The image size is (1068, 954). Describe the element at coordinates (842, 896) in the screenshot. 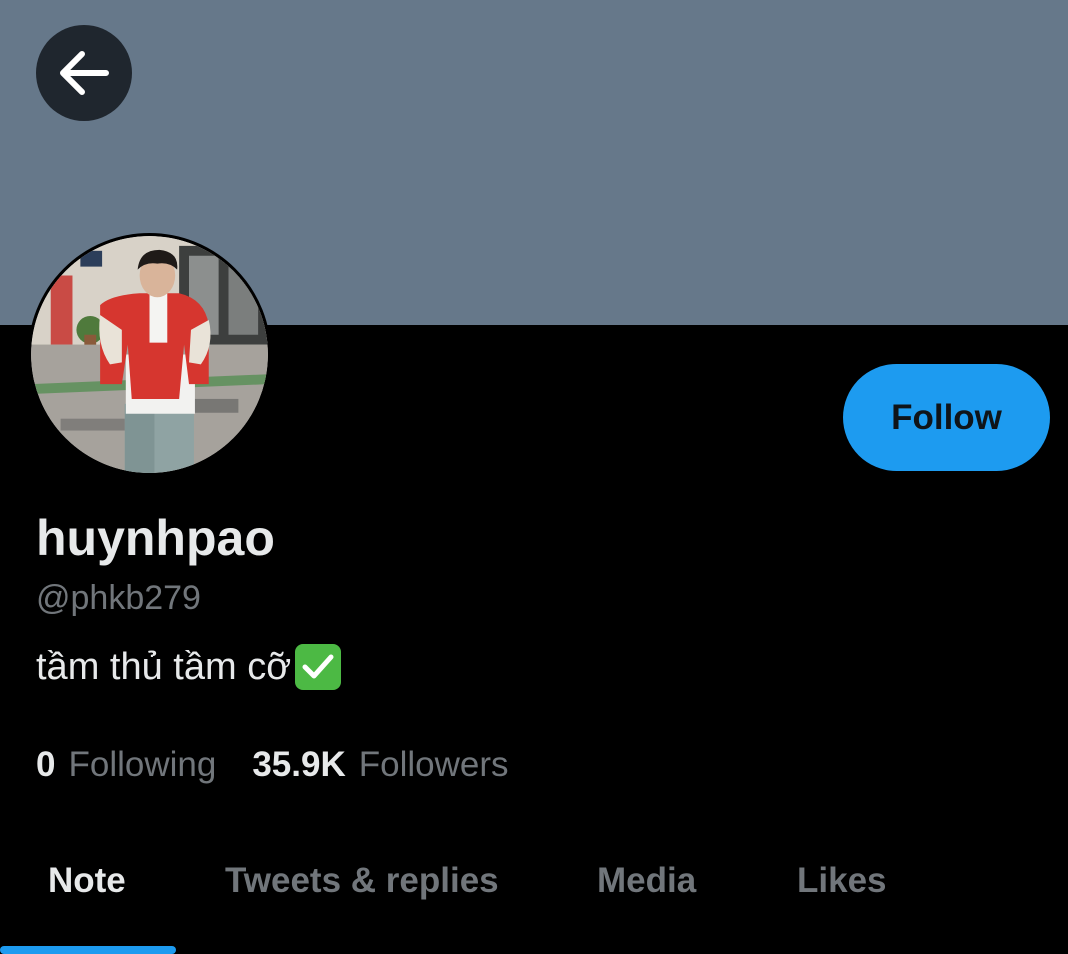

I see `tab-likes: Likes` at that location.